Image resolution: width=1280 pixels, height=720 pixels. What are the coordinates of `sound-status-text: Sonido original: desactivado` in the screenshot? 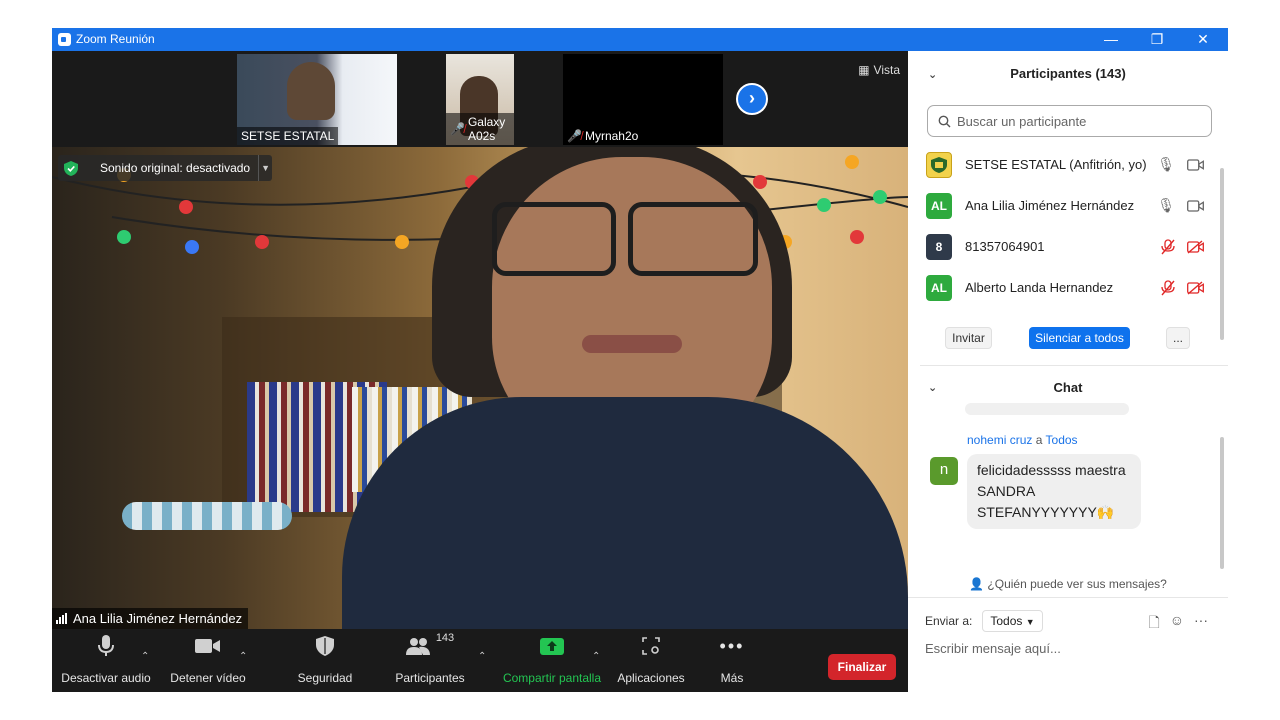 It's located at (175, 168).